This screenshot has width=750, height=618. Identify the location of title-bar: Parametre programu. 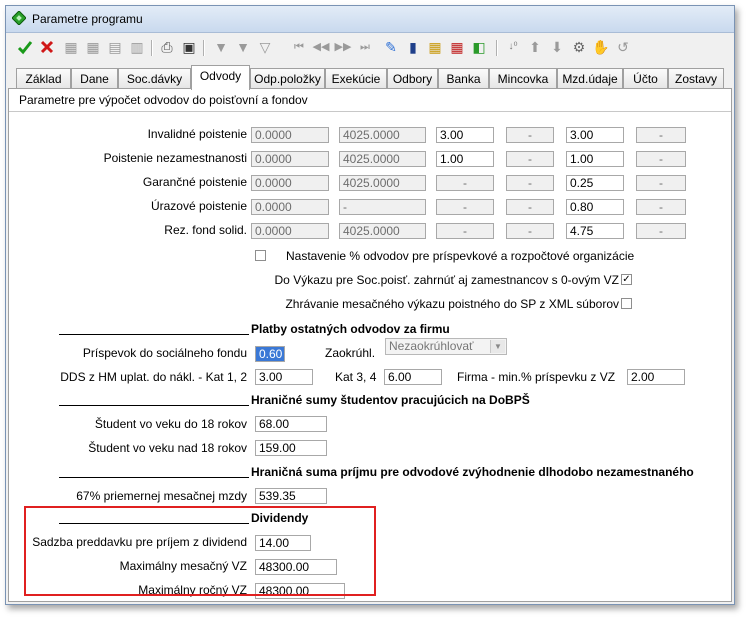
(370, 19).